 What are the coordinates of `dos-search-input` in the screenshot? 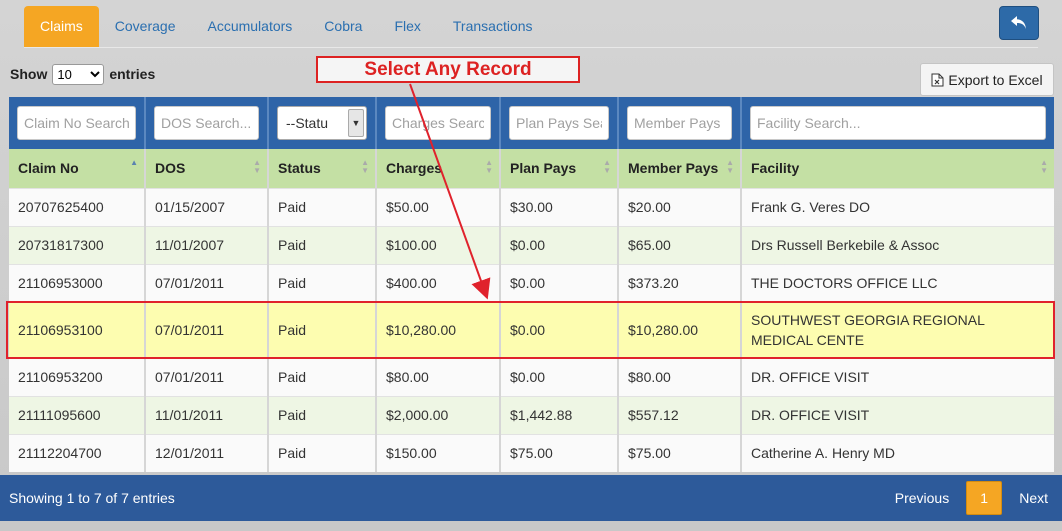 It's located at (206, 123).